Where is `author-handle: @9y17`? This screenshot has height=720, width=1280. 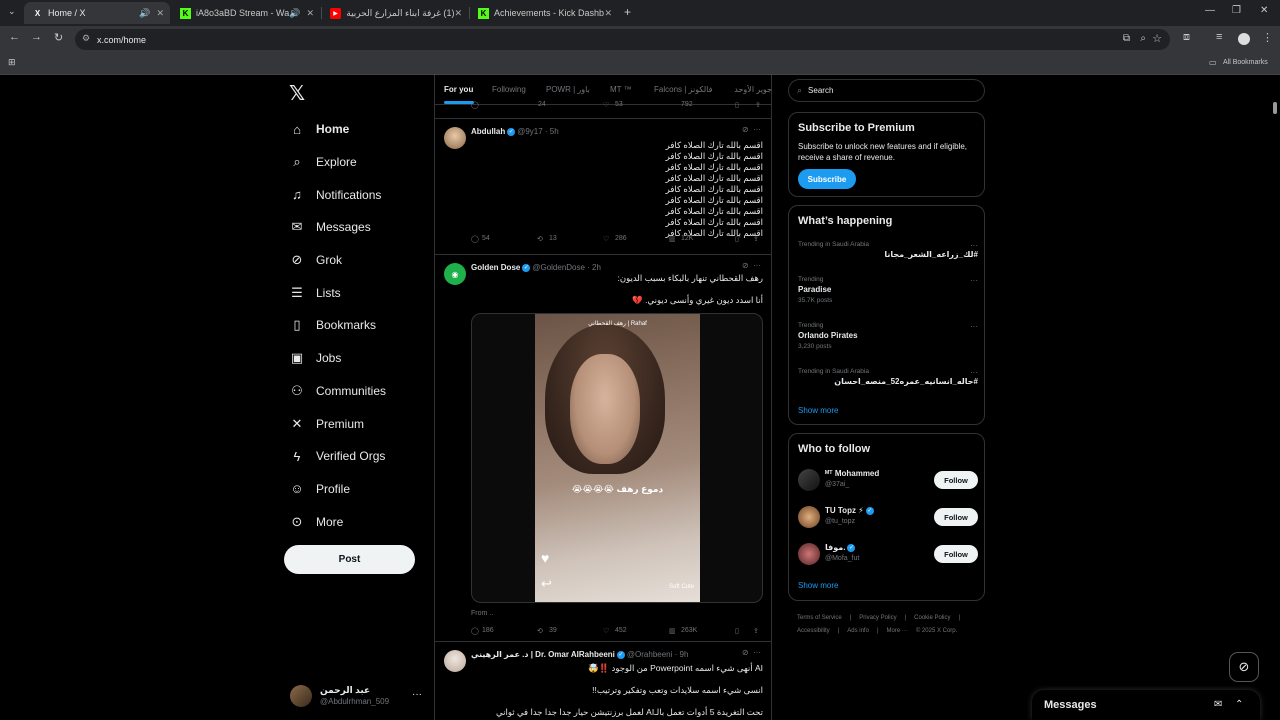 author-handle: @9y17 is located at coordinates (529, 131).